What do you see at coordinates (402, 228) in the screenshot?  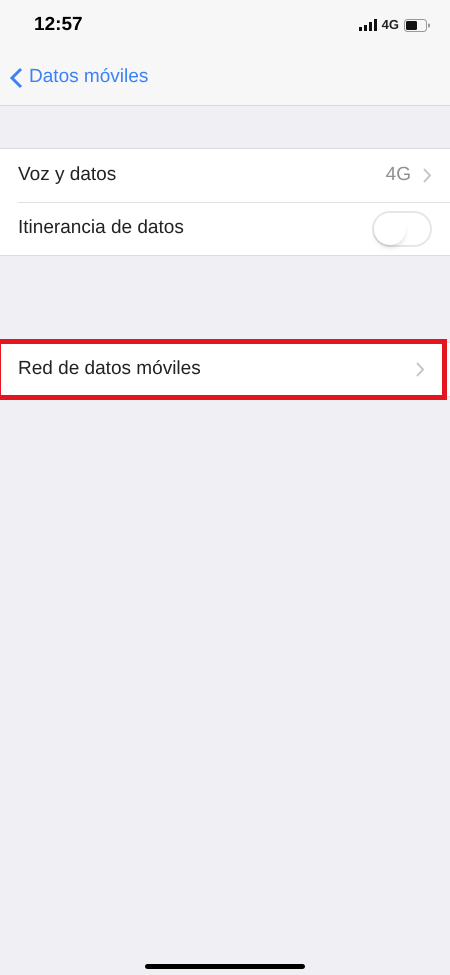 I see `toggle-switch` at bounding box center [402, 228].